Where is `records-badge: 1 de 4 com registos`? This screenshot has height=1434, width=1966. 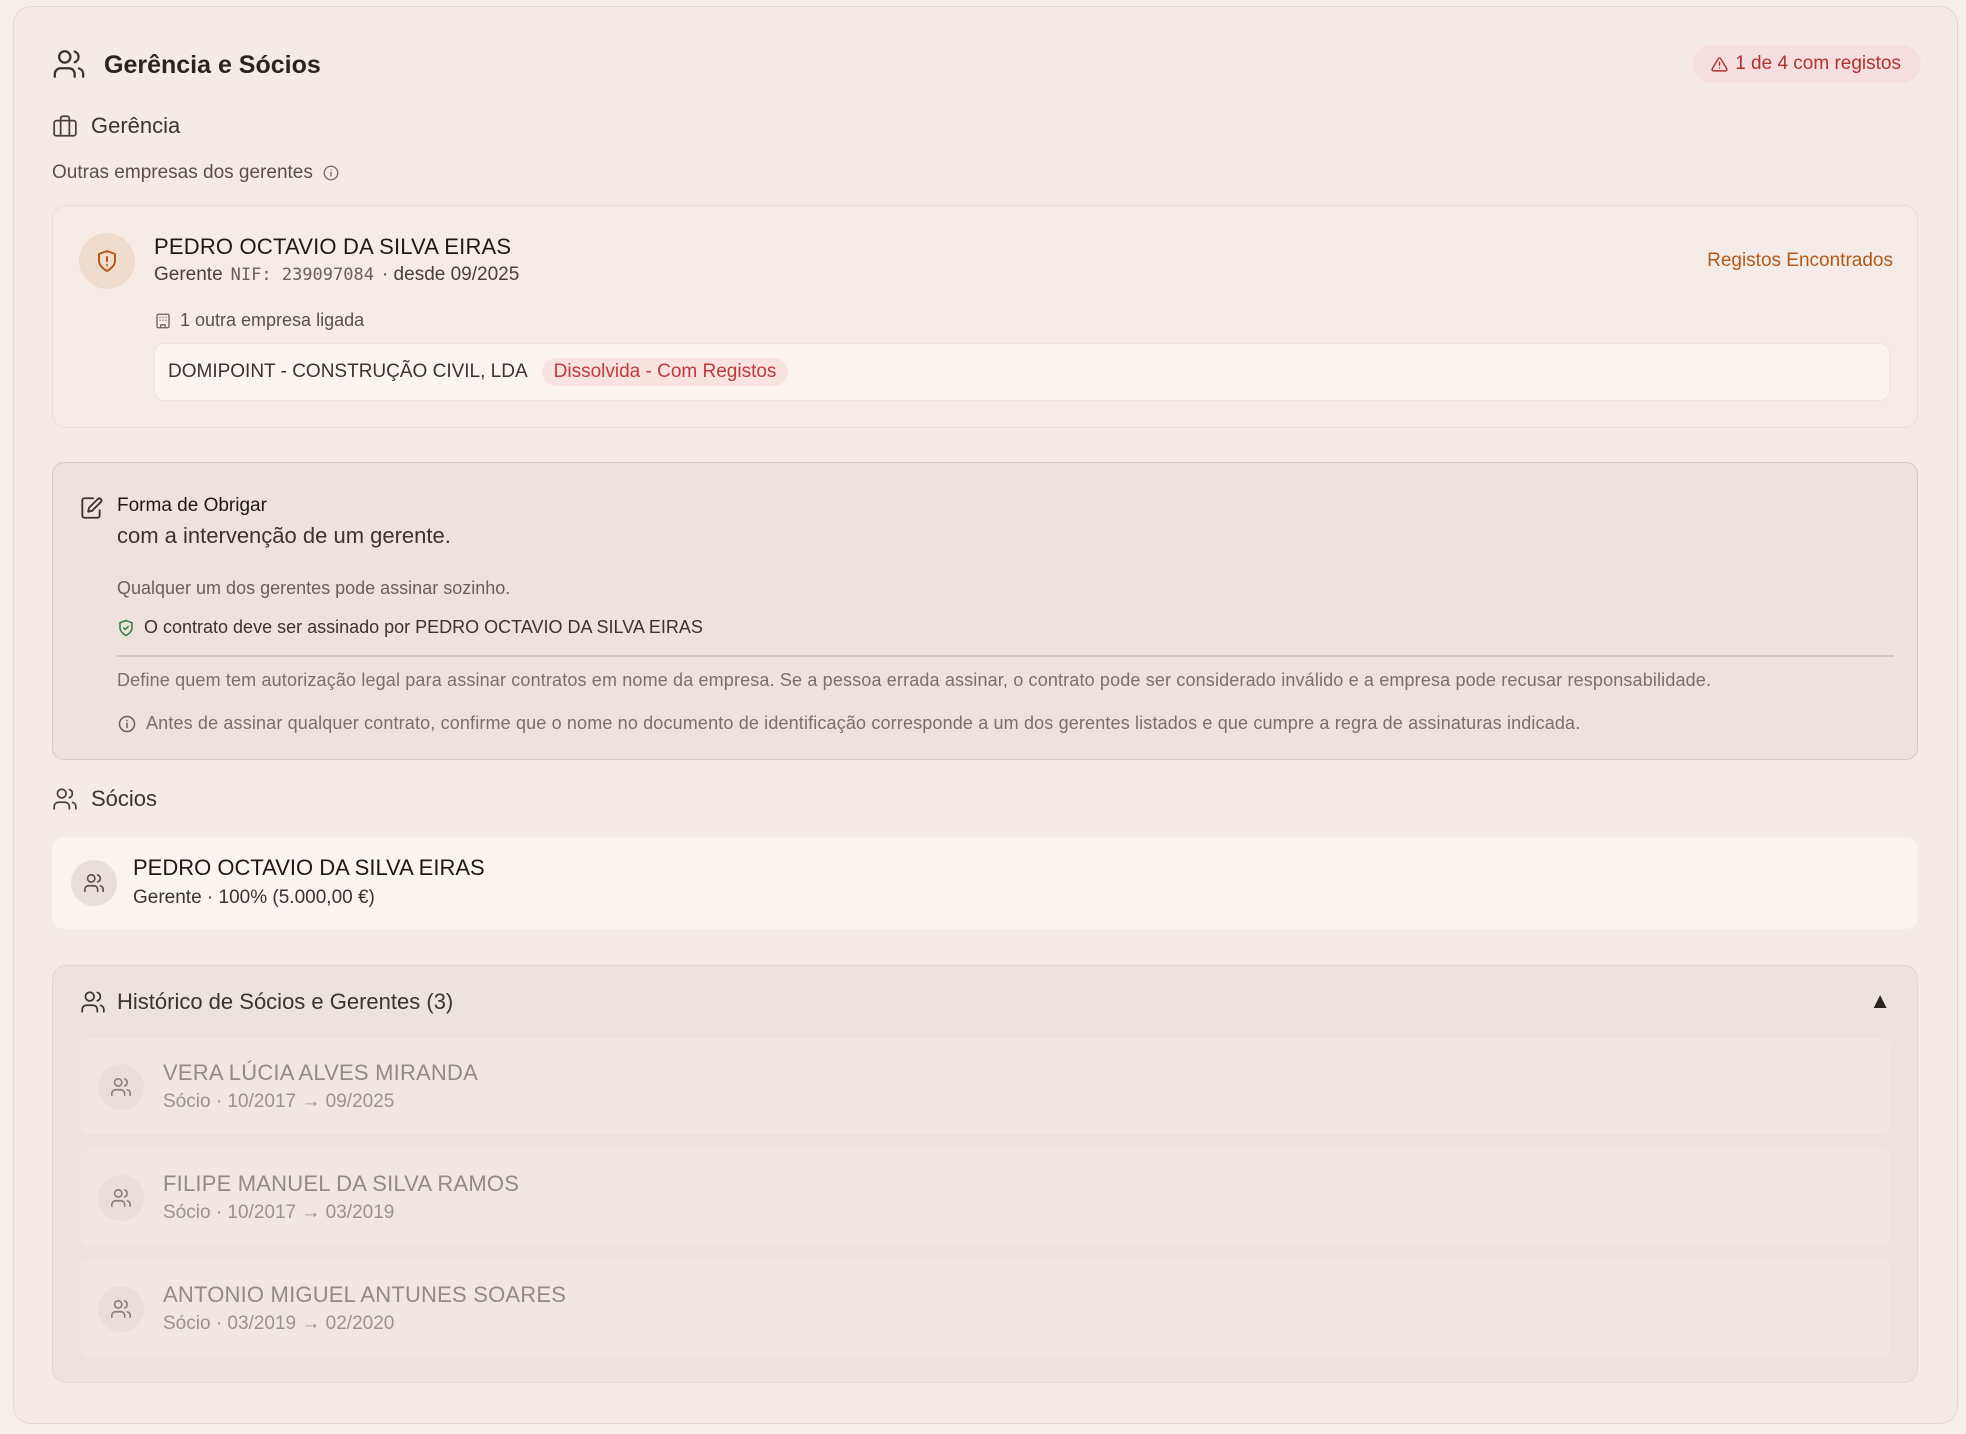
records-badge: 1 de 4 com registos is located at coordinates (1807, 64).